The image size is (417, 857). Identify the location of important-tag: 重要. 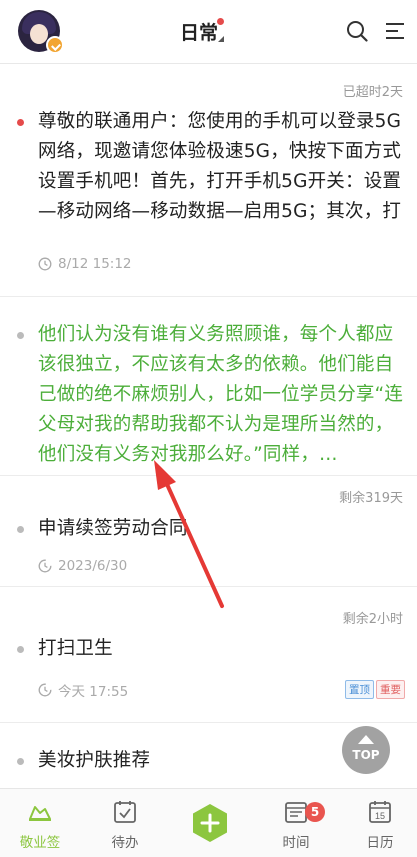
(390, 689).